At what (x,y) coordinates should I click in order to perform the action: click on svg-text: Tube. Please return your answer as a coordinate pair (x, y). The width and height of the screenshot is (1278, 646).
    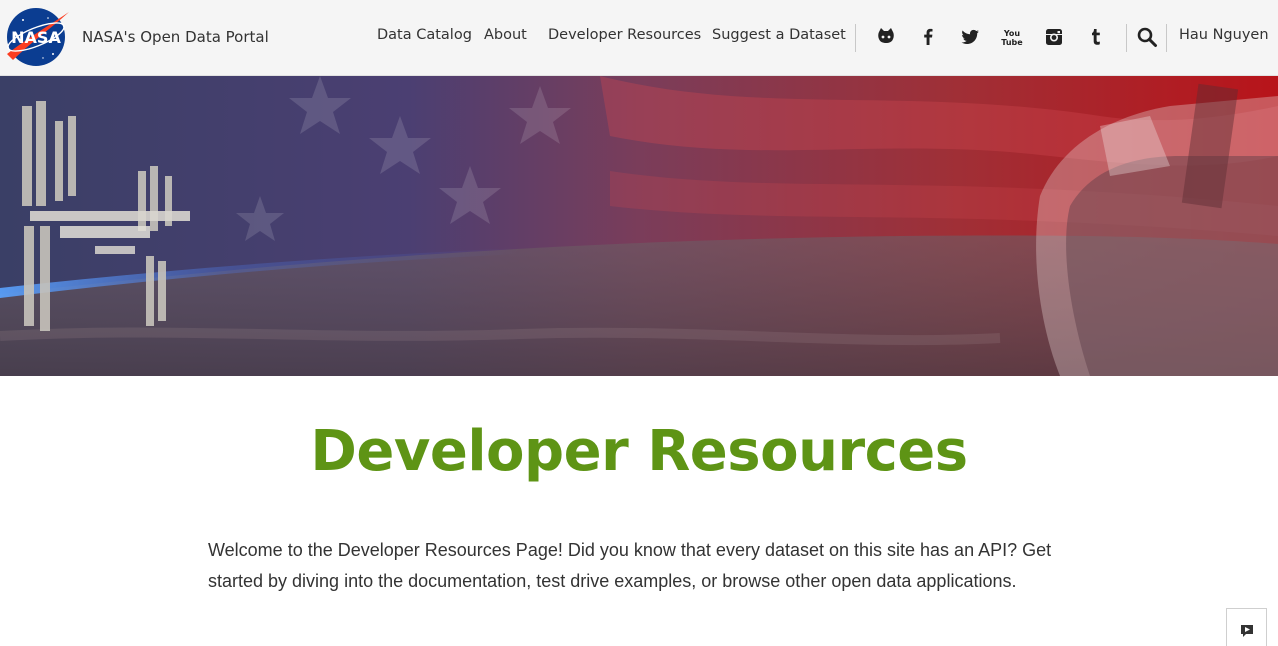
    Looking at the image, I should click on (1012, 42).